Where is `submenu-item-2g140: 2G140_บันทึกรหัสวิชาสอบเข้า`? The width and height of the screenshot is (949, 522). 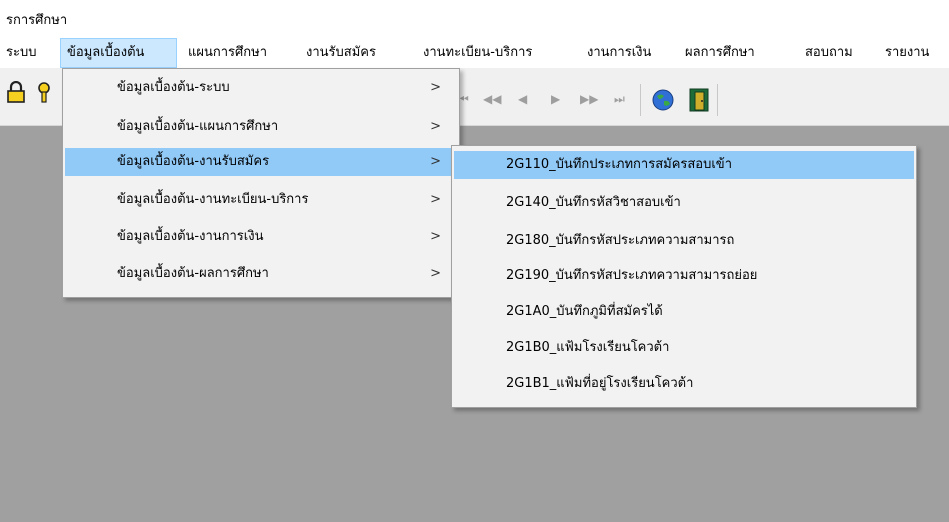 submenu-item-2g140: 2G140_บันทึกรหัสวิชาสอบเข้า is located at coordinates (684, 203).